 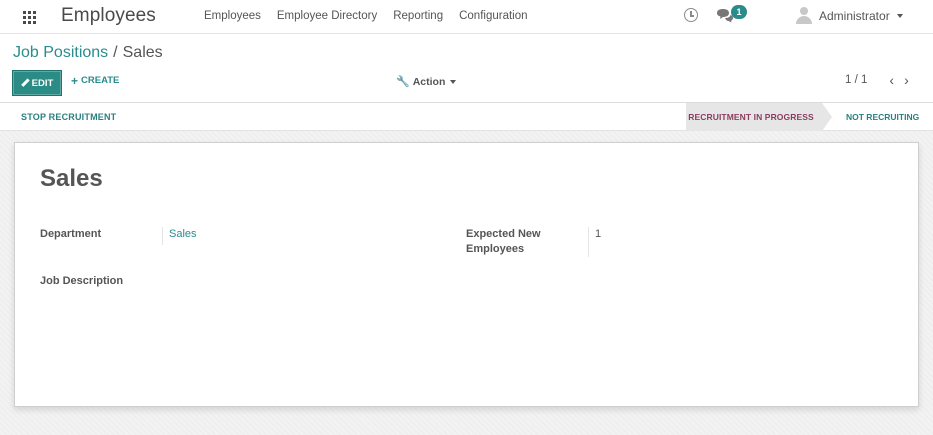 What do you see at coordinates (142, 52) in the screenshot?
I see `breadcrumb-current: Sales` at bounding box center [142, 52].